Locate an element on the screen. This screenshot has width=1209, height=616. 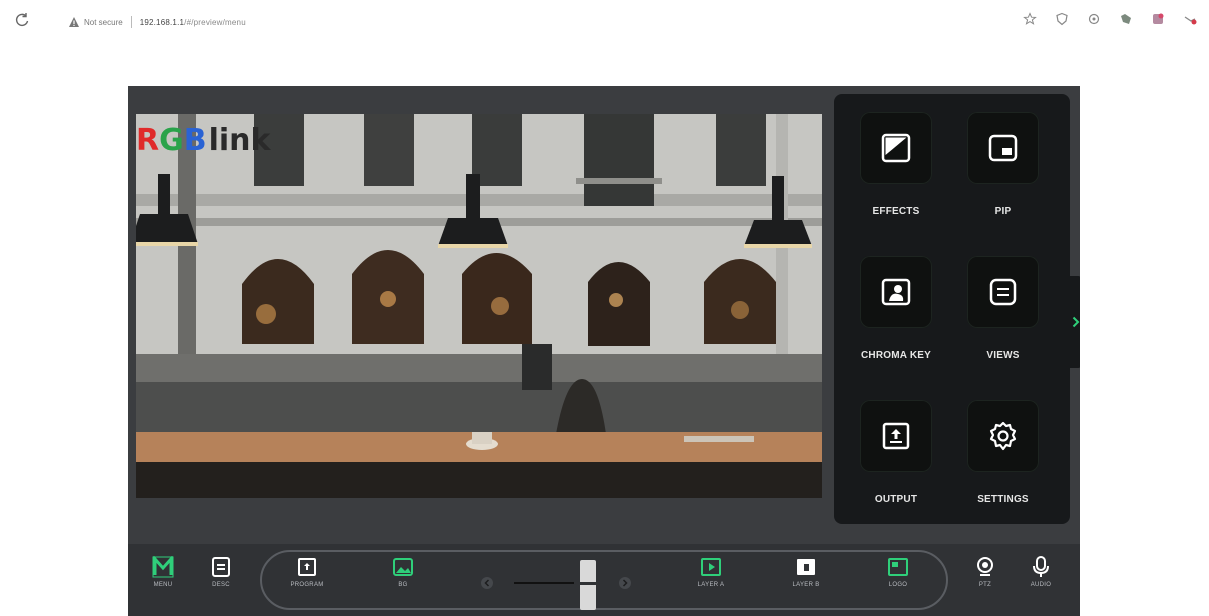
chroma-key-icon is located at coordinates (896, 292).